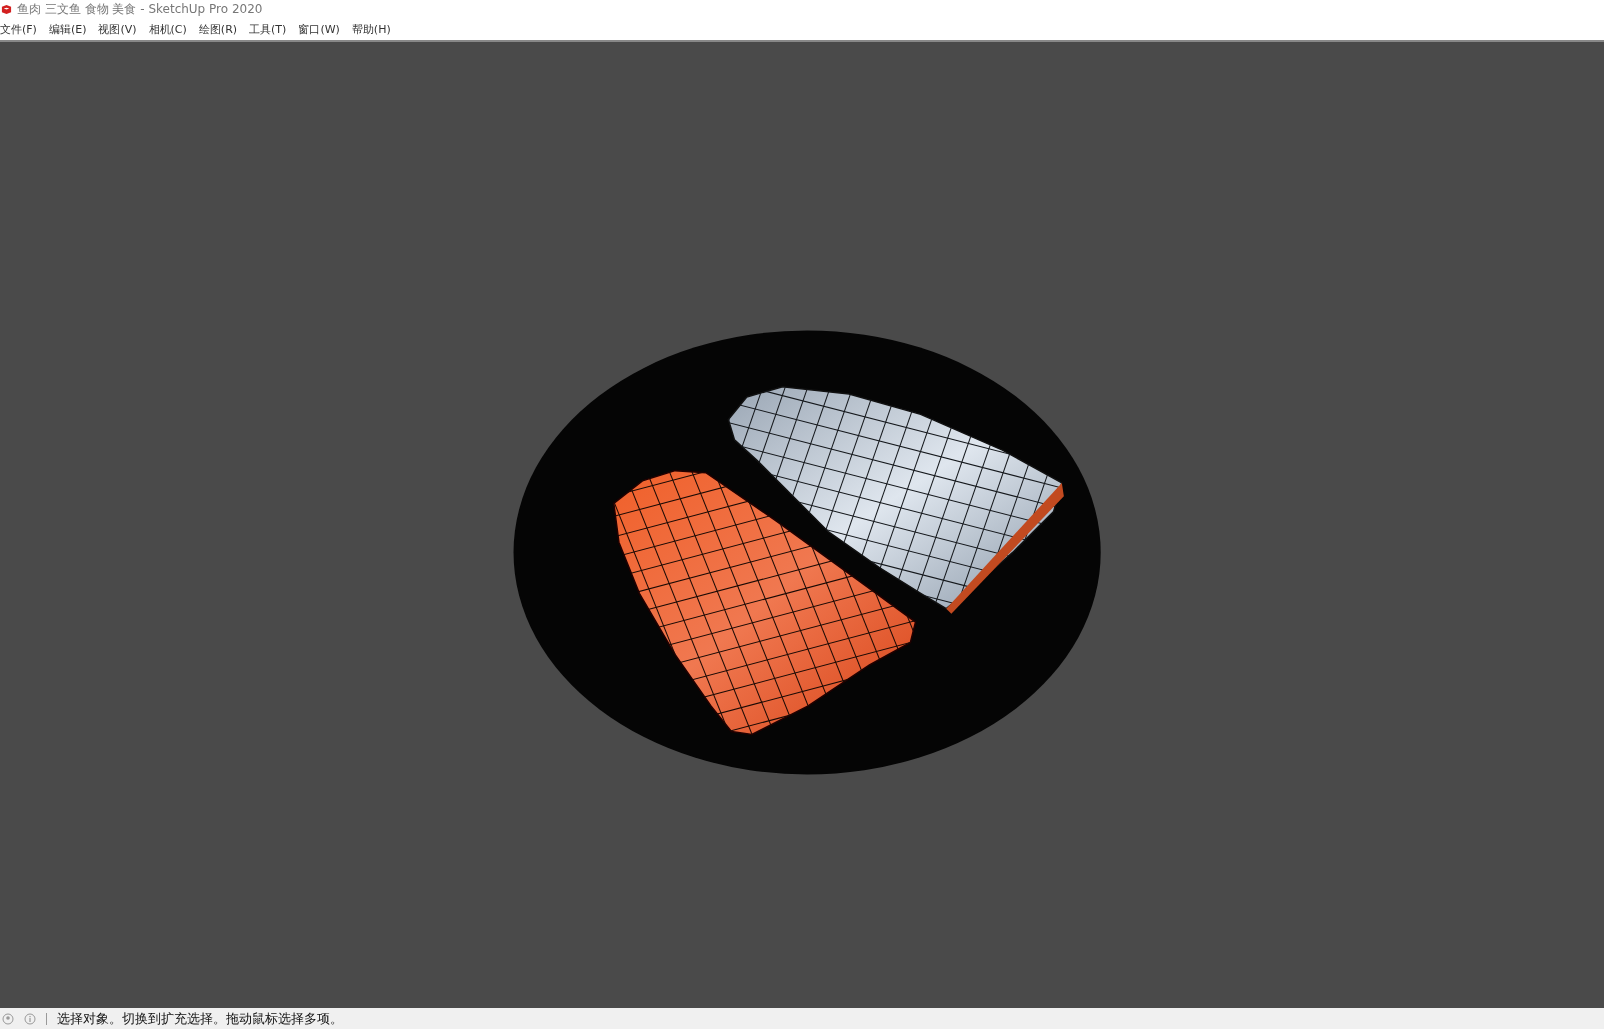 The width and height of the screenshot is (1604, 1029). What do you see at coordinates (30, 1018) in the screenshot?
I see `info-icon` at bounding box center [30, 1018].